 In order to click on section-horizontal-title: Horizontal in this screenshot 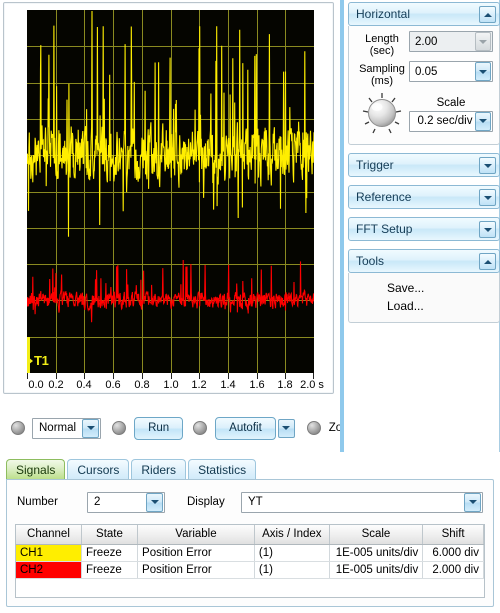, I will do `click(383, 14)`.